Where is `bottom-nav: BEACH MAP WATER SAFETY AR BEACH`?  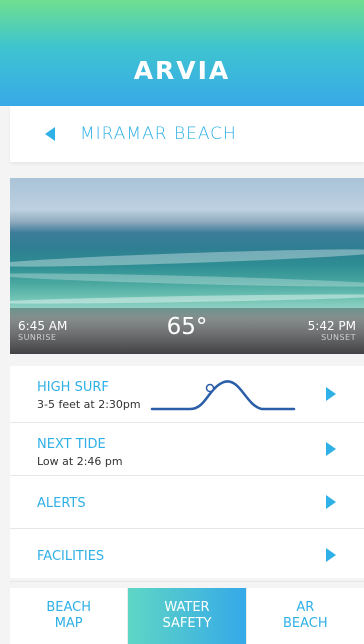
bottom-nav: BEACH MAP WATER SAFETY AR BEACH is located at coordinates (187, 616).